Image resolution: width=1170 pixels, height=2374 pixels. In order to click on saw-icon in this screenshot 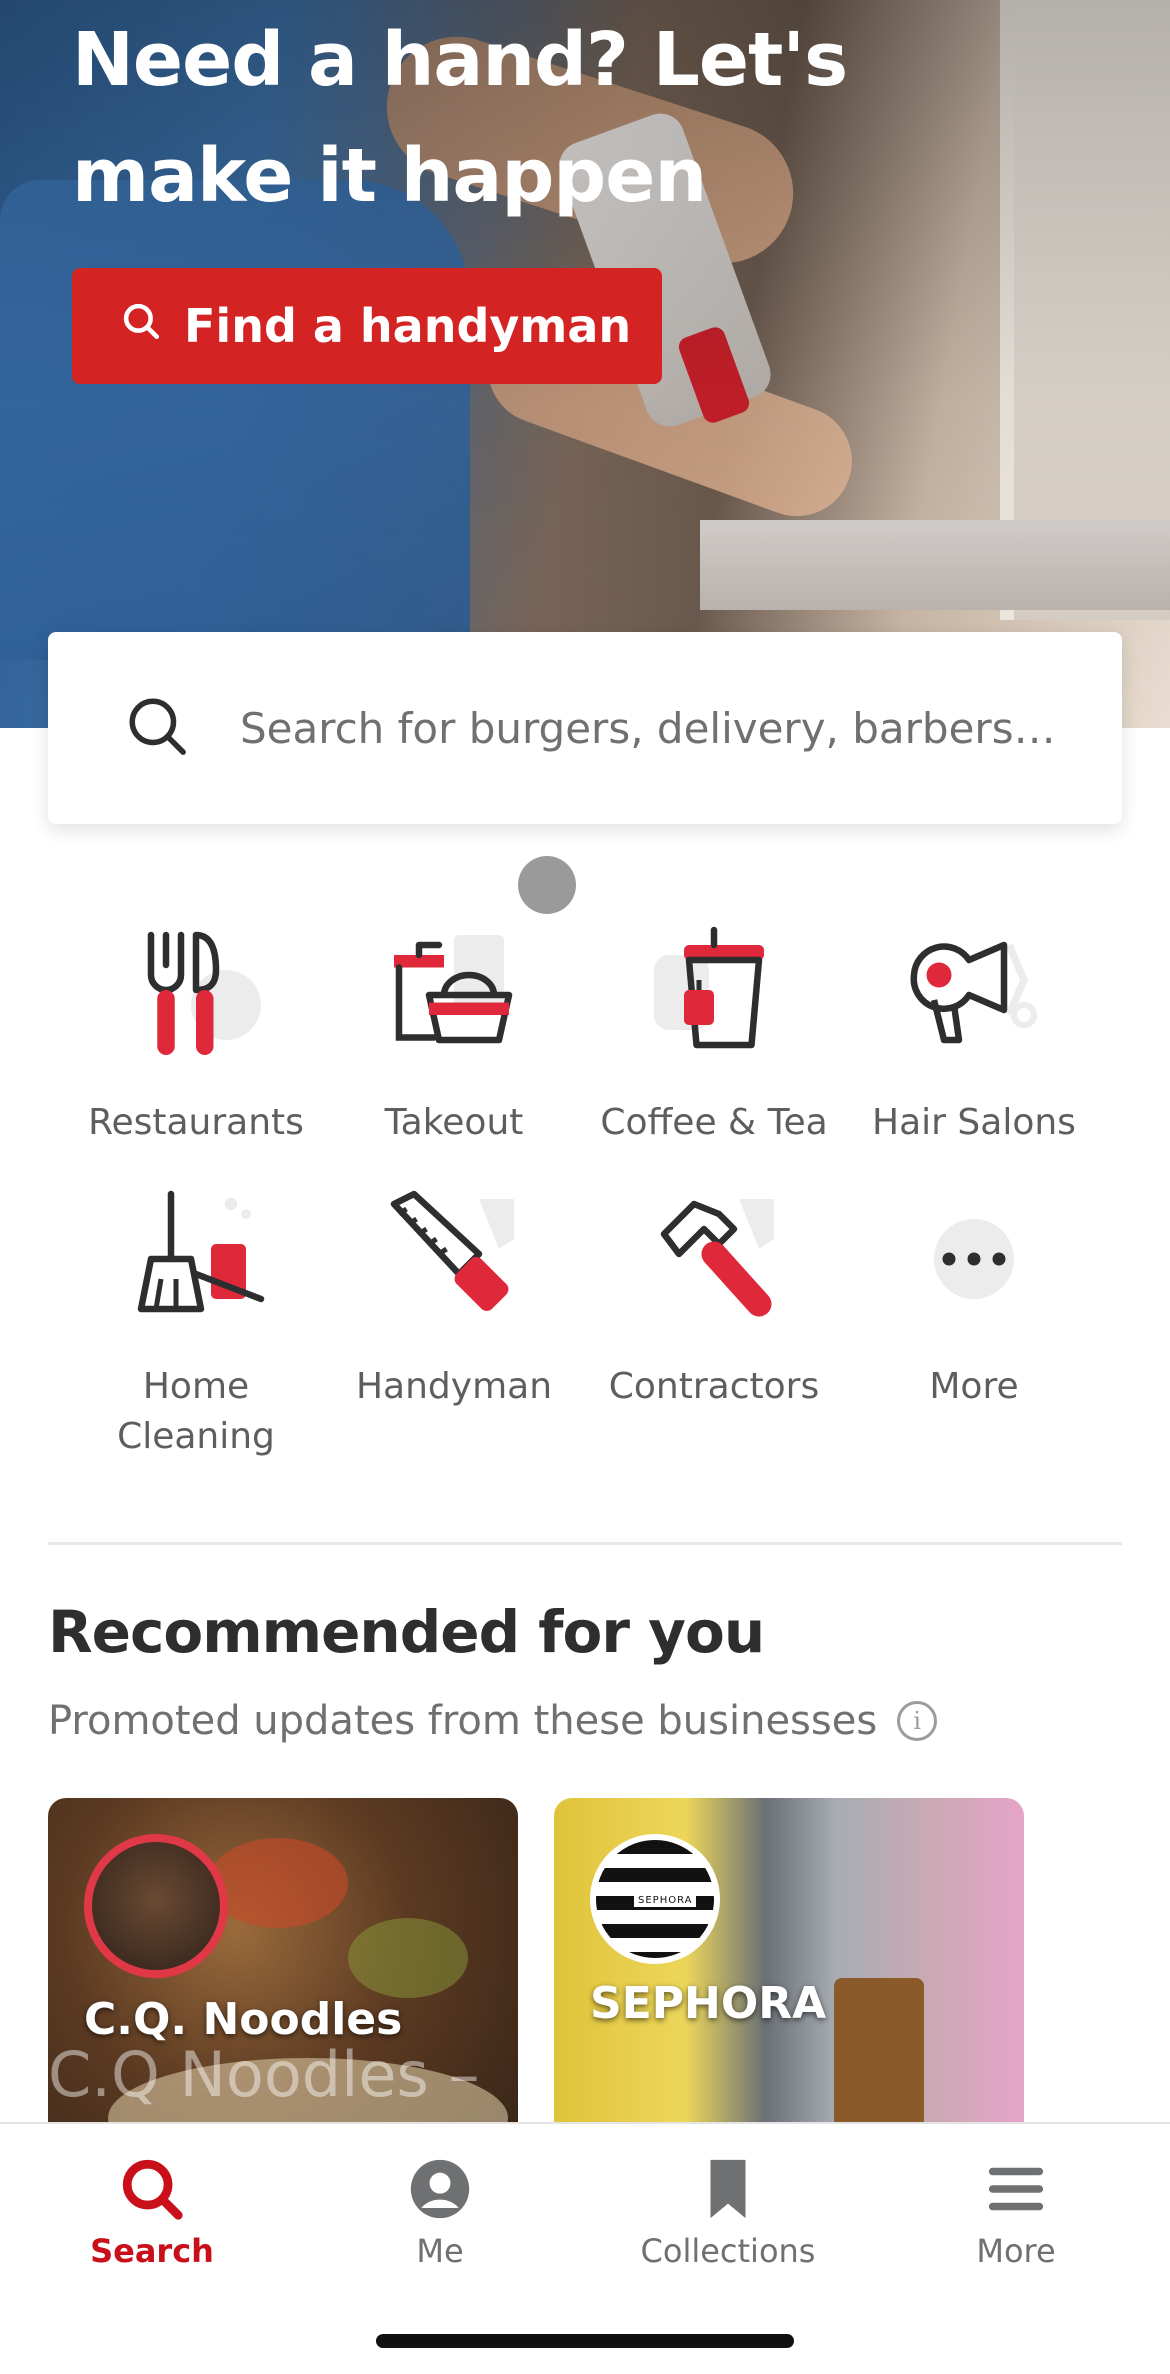, I will do `click(454, 1259)`.